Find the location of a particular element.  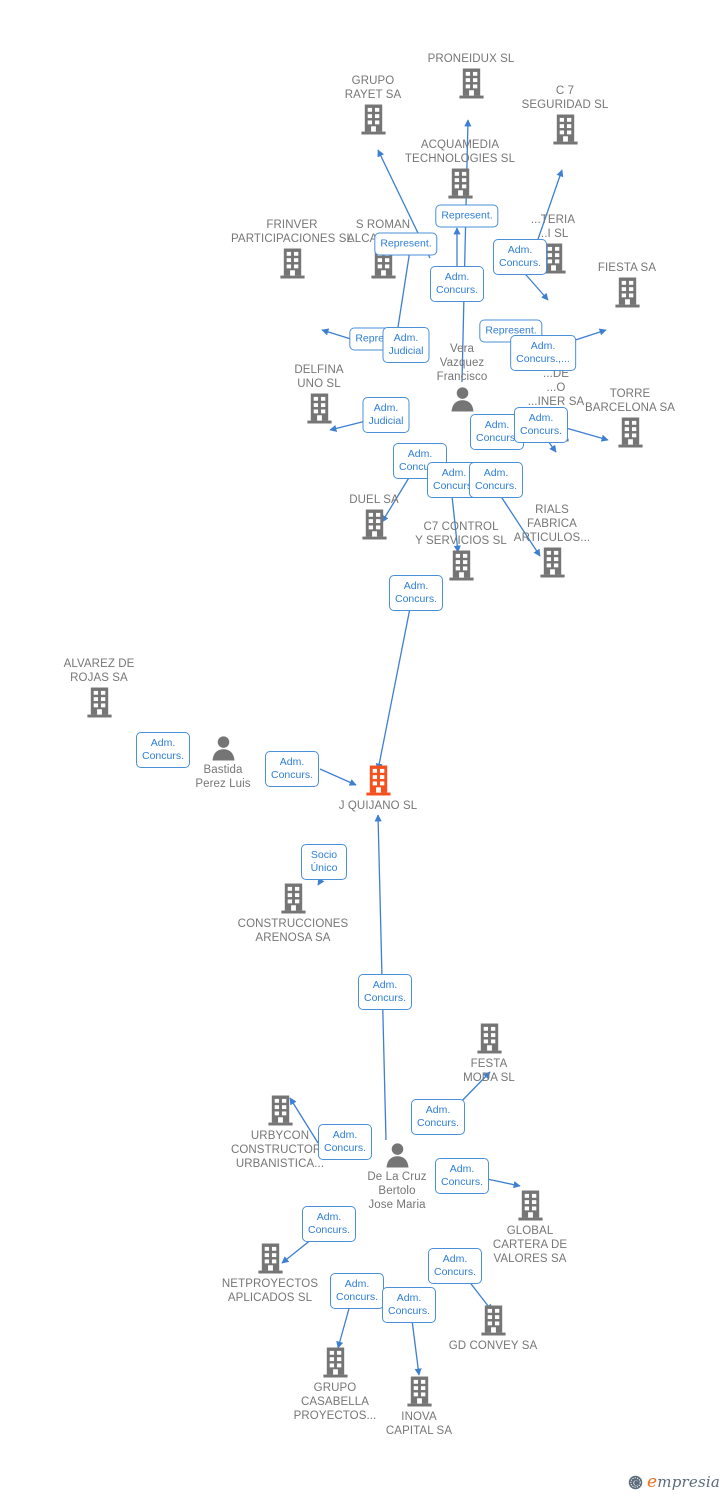

company-node: INOVA CAPITAL SA is located at coordinates (419, 1406).